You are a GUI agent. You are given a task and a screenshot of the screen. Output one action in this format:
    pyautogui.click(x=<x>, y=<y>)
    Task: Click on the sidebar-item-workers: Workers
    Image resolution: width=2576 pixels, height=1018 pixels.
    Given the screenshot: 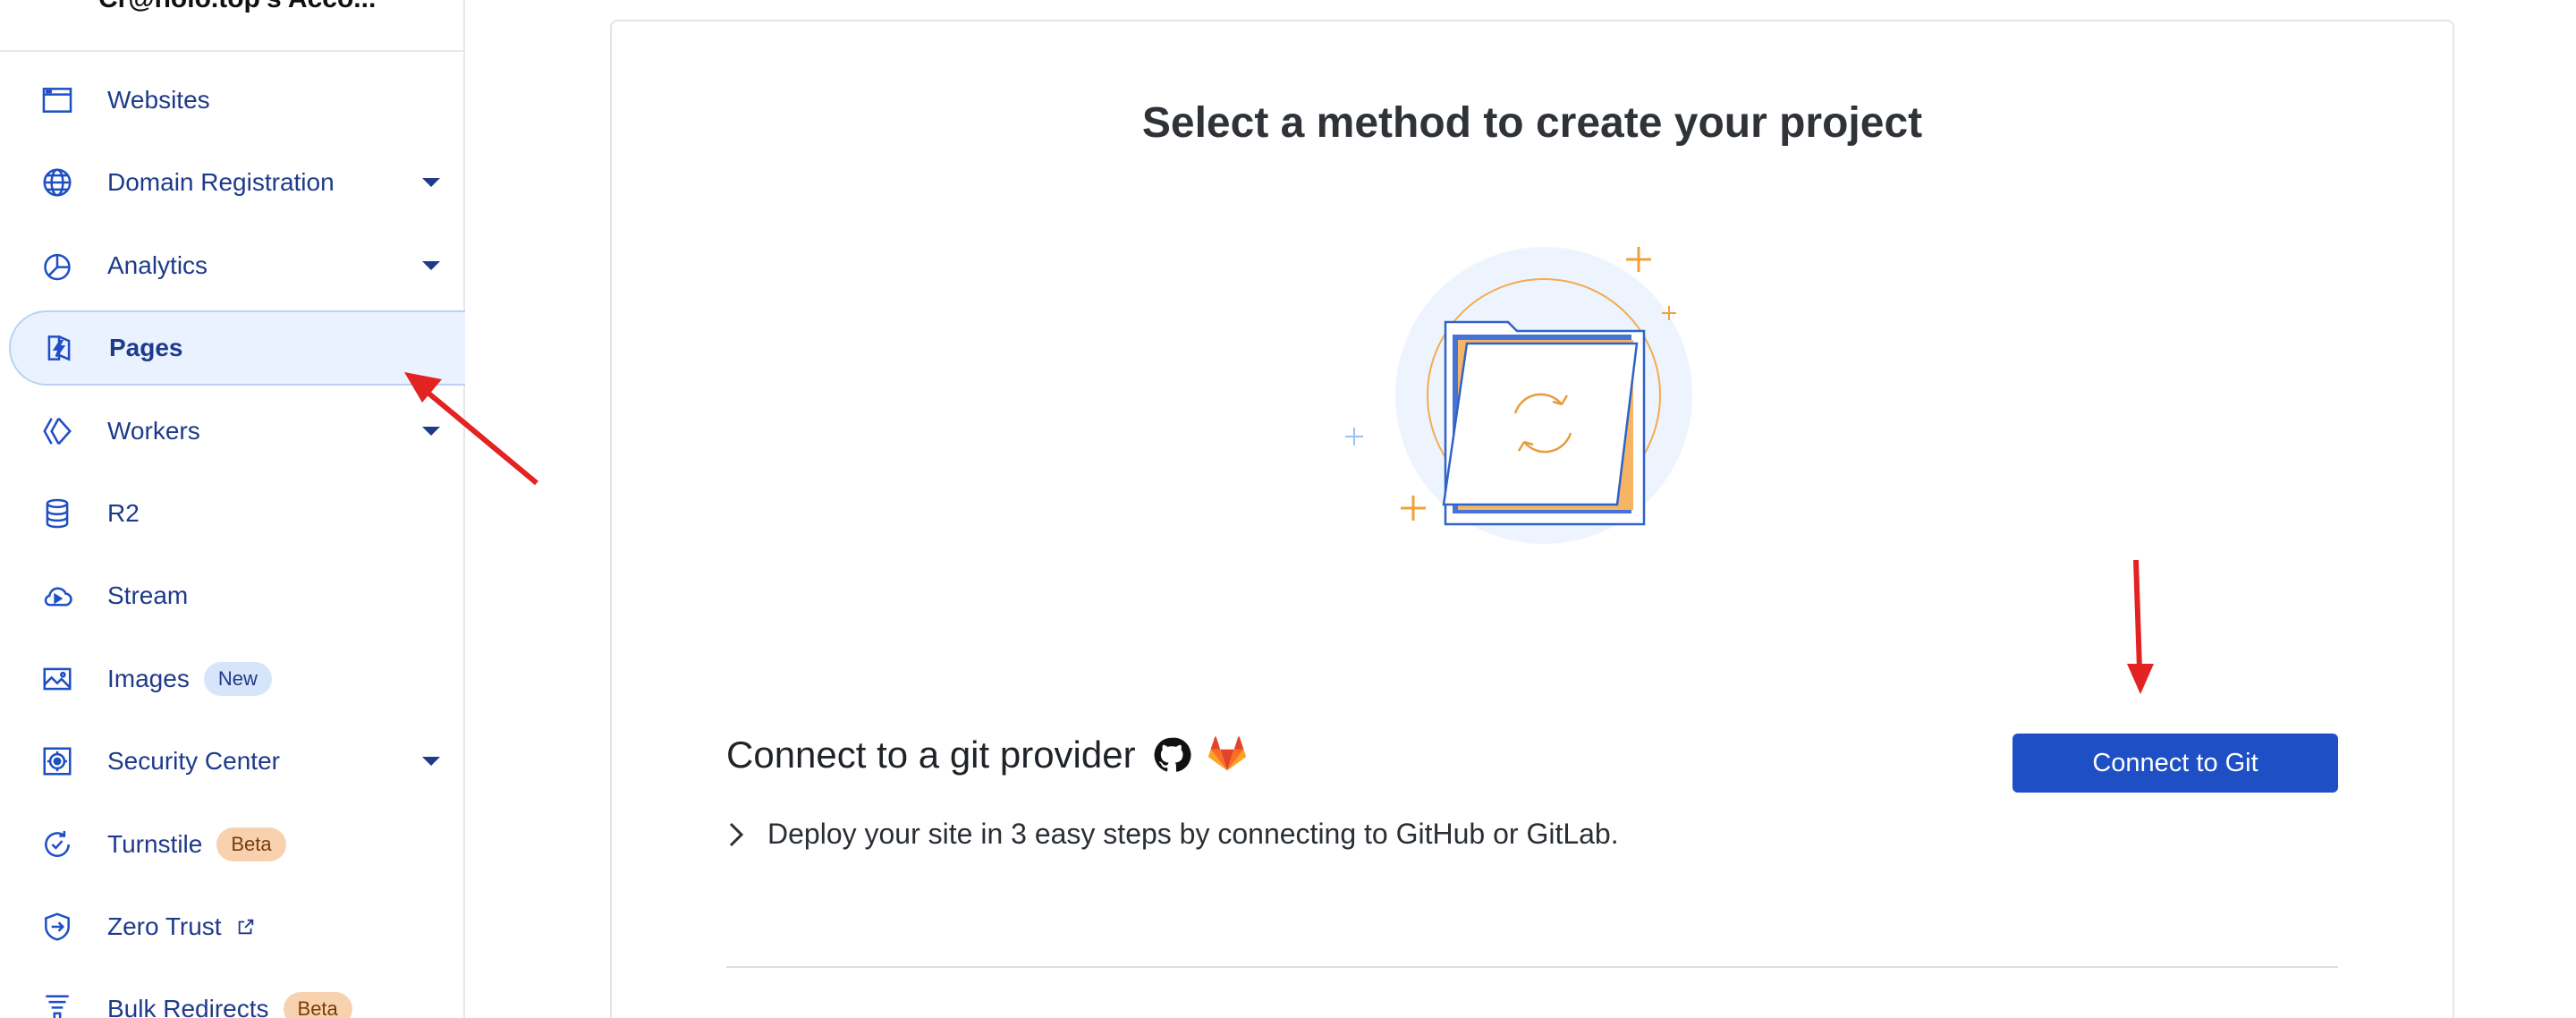 What is the action you would take?
    pyautogui.click(x=232, y=431)
    